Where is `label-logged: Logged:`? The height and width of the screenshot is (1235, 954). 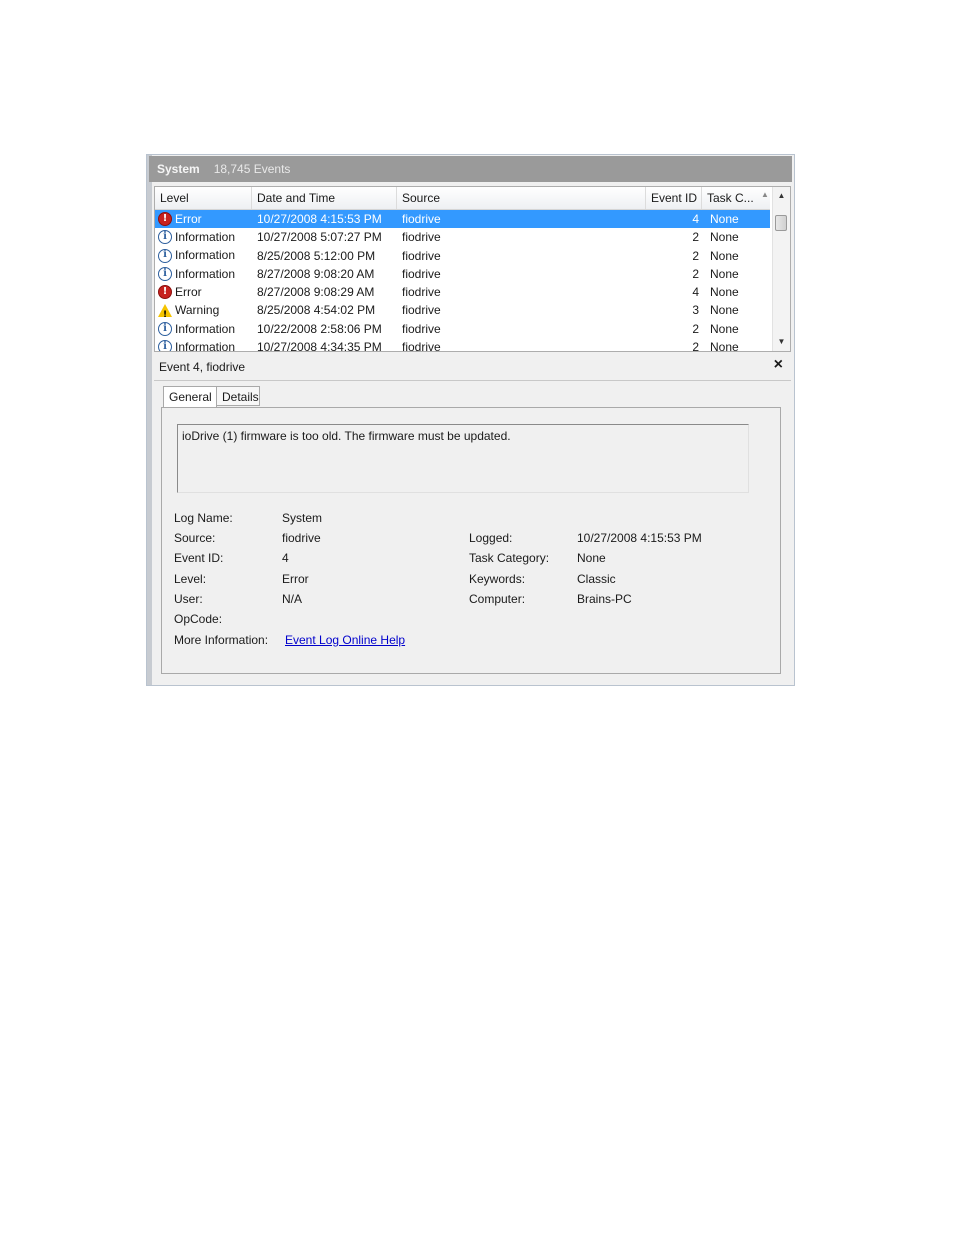
label-logged: Logged: is located at coordinates (491, 538).